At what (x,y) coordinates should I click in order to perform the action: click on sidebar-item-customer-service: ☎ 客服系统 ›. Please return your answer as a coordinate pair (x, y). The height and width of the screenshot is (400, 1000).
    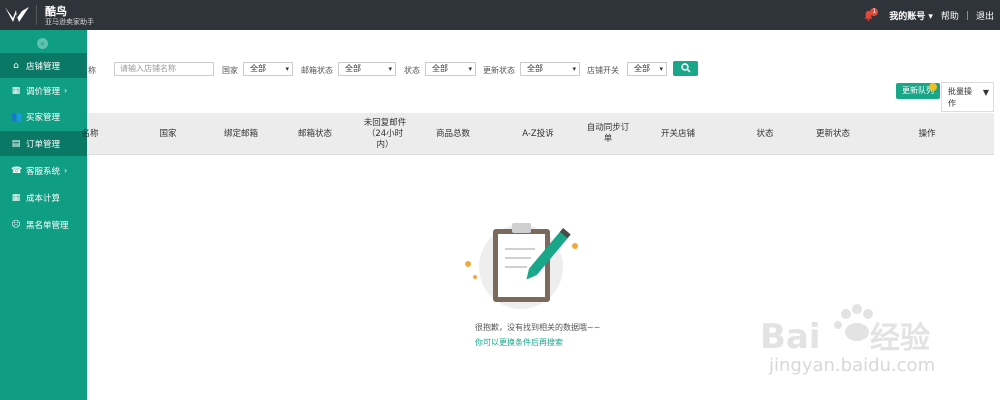
    Looking at the image, I should click on (43, 170).